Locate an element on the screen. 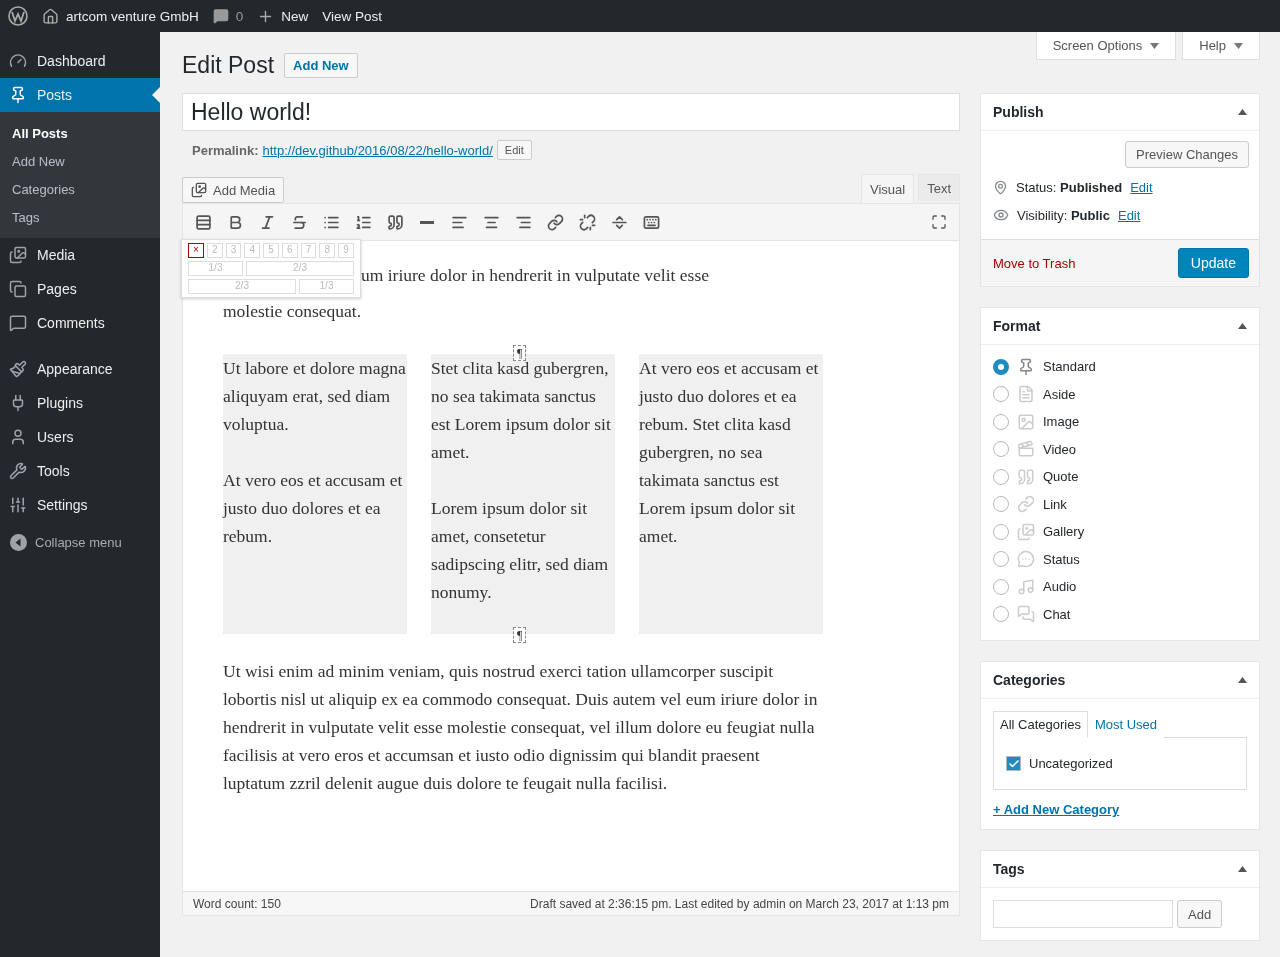  edit-permalink-button: Edit is located at coordinates (514, 150).